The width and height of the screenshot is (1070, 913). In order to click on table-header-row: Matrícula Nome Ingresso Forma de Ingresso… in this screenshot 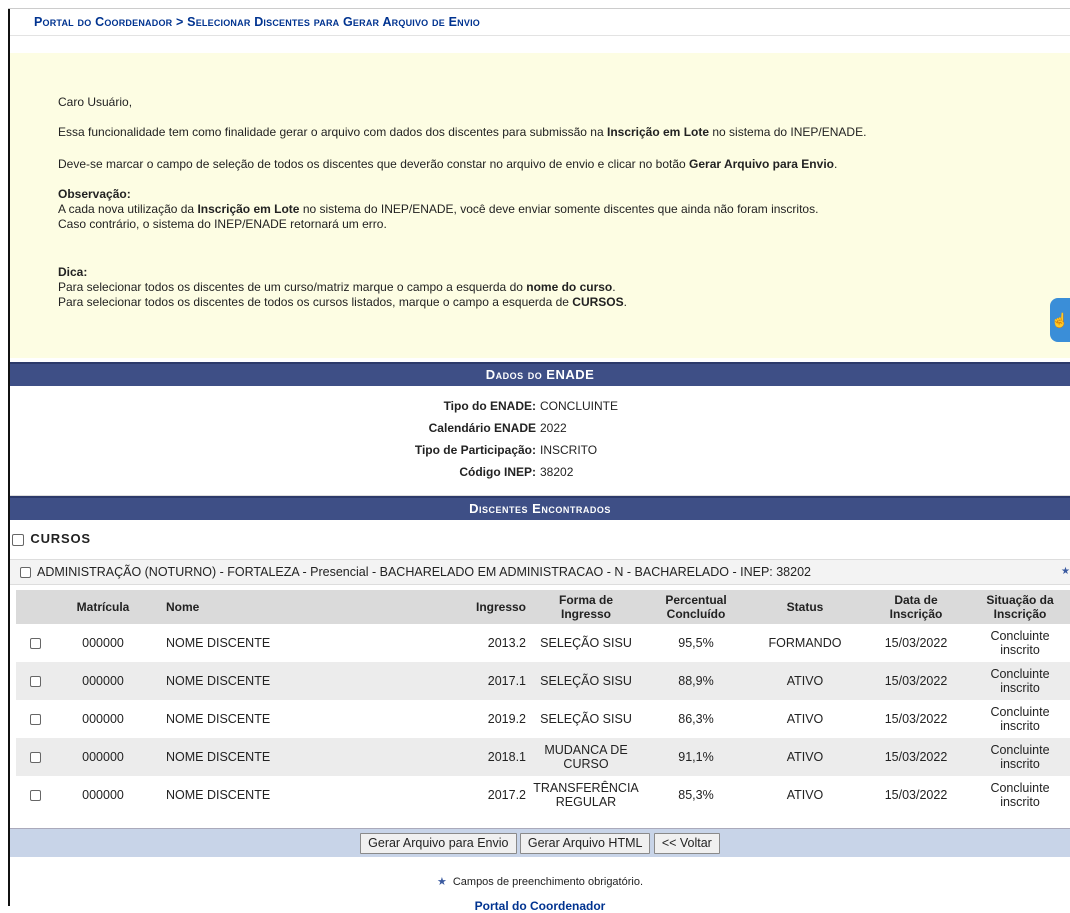, I will do `click(543, 607)`.